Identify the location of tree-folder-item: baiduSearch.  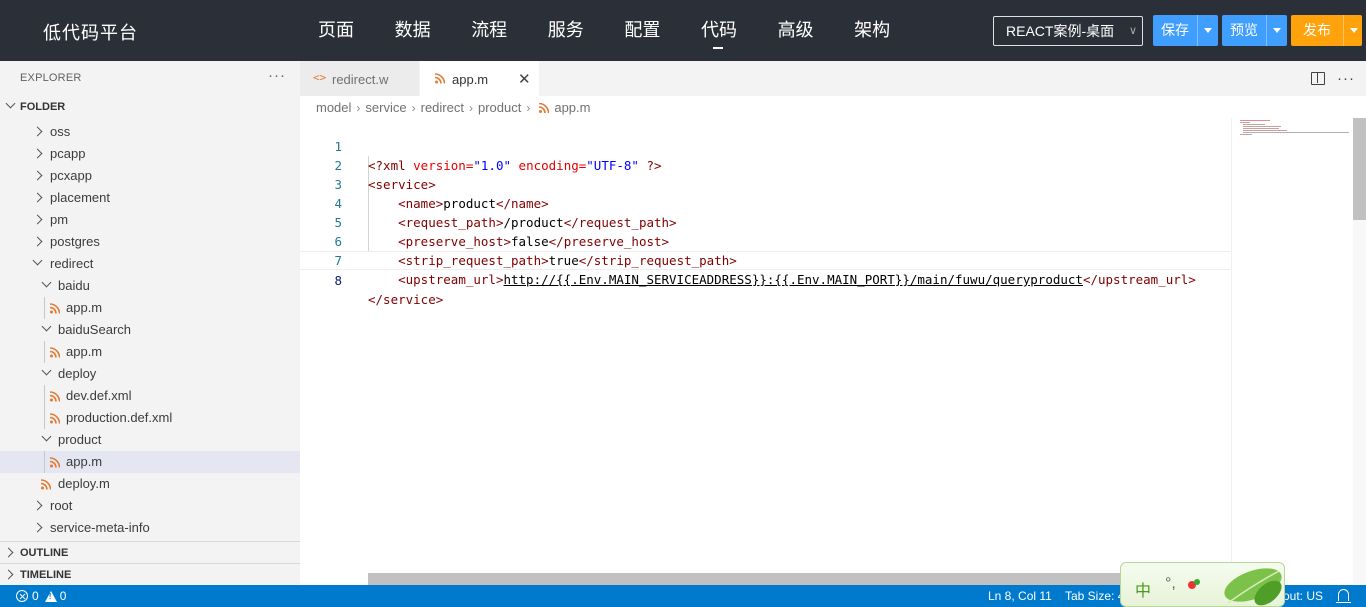
(150, 330).